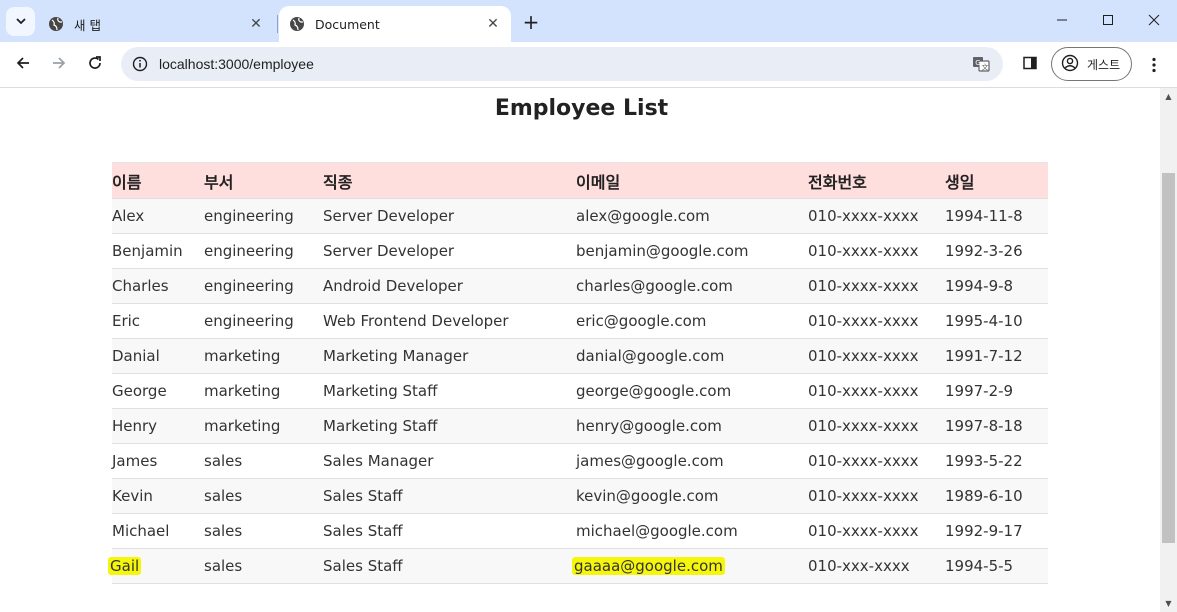  What do you see at coordinates (1091, 64) in the screenshot?
I see `profile-button: 게스트` at bounding box center [1091, 64].